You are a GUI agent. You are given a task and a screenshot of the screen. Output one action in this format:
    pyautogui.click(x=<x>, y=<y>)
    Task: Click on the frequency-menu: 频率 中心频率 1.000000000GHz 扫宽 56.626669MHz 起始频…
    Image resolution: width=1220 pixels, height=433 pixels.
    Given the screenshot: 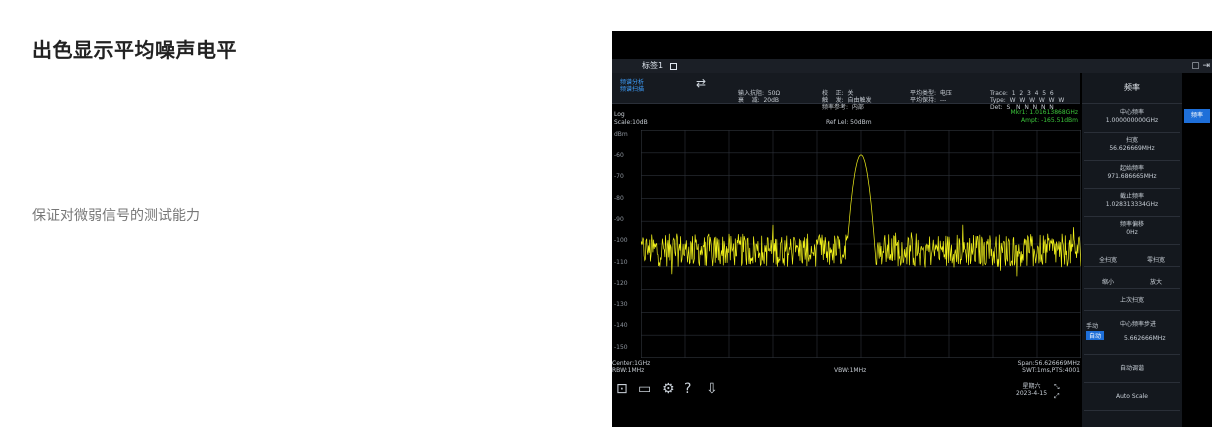 What is the action you would take?
    pyautogui.click(x=1132, y=250)
    